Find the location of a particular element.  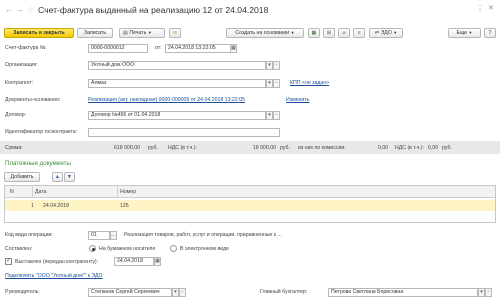

arrow-up-icon: ▲ is located at coordinates (57, 177).